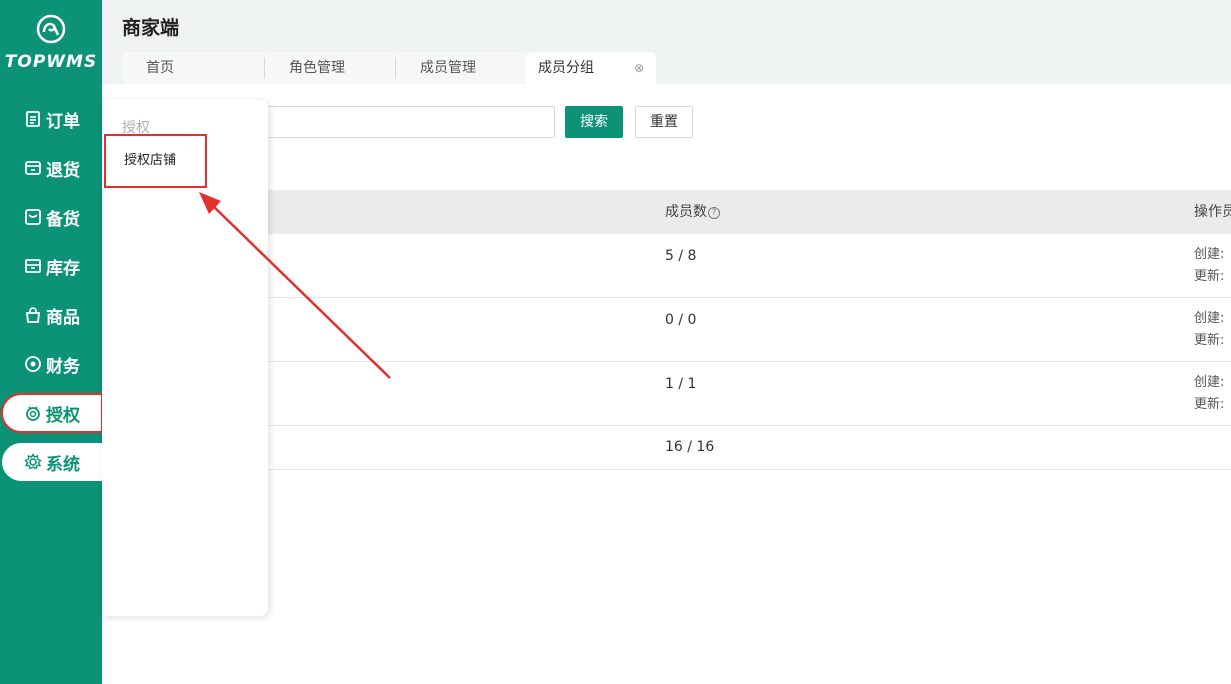 This screenshot has width=1231, height=684. What do you see at coordinates (403, 122) in the screenshot?
I see `search-input` at bounding box center [403, 122].